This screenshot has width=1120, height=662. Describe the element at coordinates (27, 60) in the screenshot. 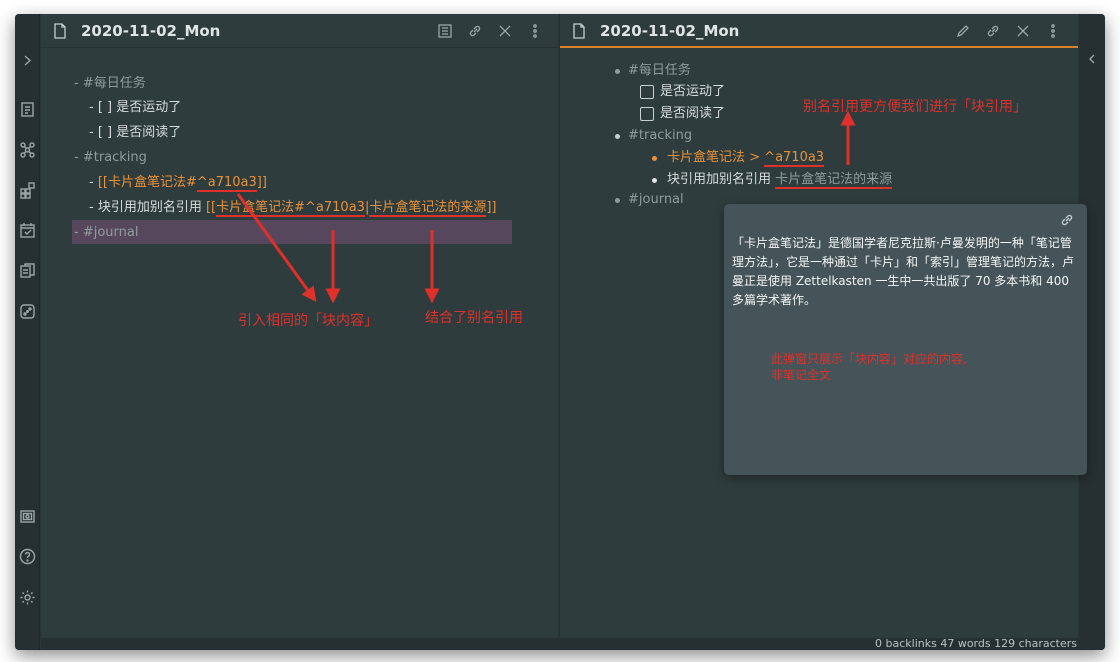

I see `expand-icon` at that location.